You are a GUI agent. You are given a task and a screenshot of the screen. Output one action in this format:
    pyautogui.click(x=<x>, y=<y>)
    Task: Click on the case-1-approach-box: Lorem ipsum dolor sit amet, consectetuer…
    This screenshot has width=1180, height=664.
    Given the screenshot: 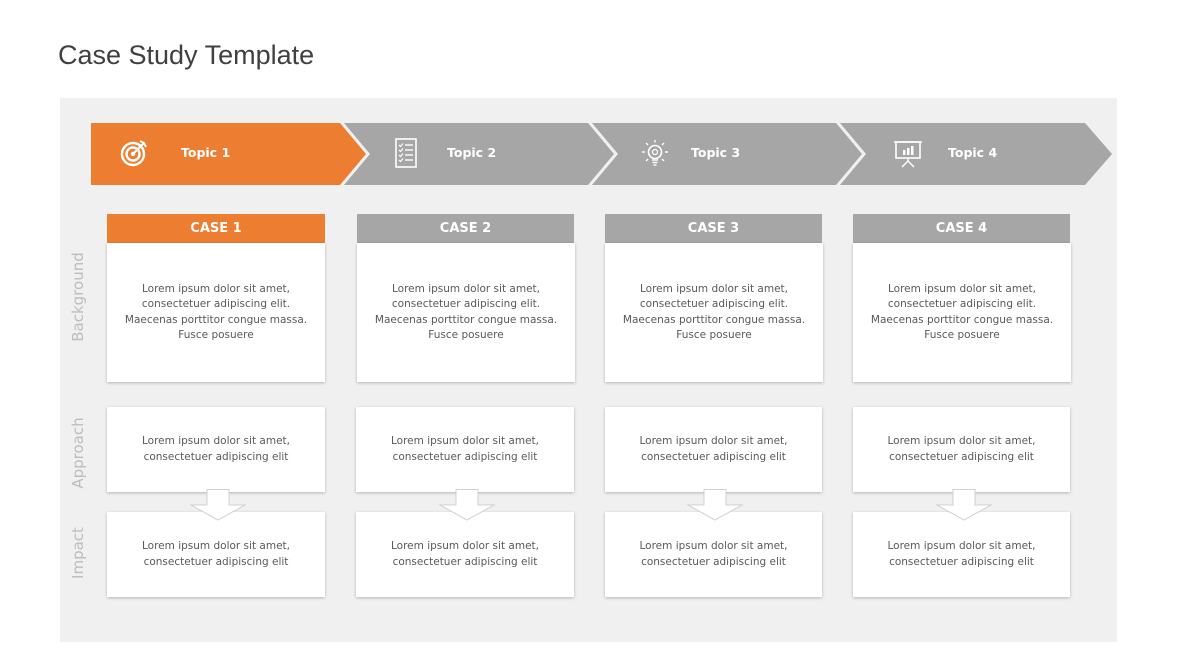 What is the action you would take?
    pyautogui.click(x=216, y=449)
    